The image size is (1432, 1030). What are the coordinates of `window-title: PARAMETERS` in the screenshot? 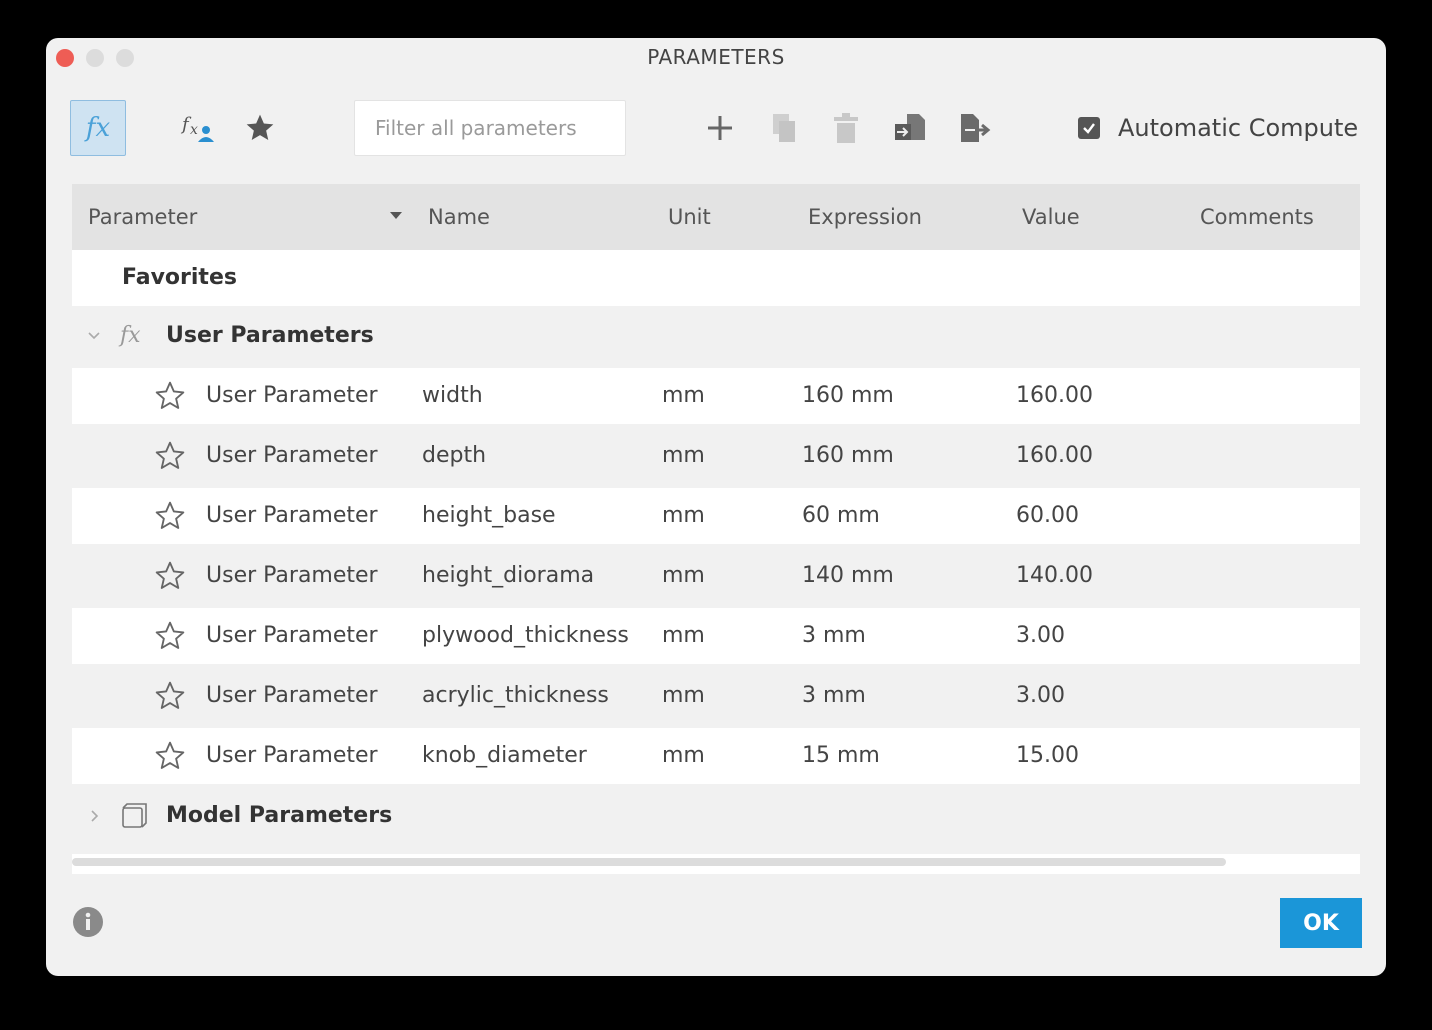 It's located at (716, 57).